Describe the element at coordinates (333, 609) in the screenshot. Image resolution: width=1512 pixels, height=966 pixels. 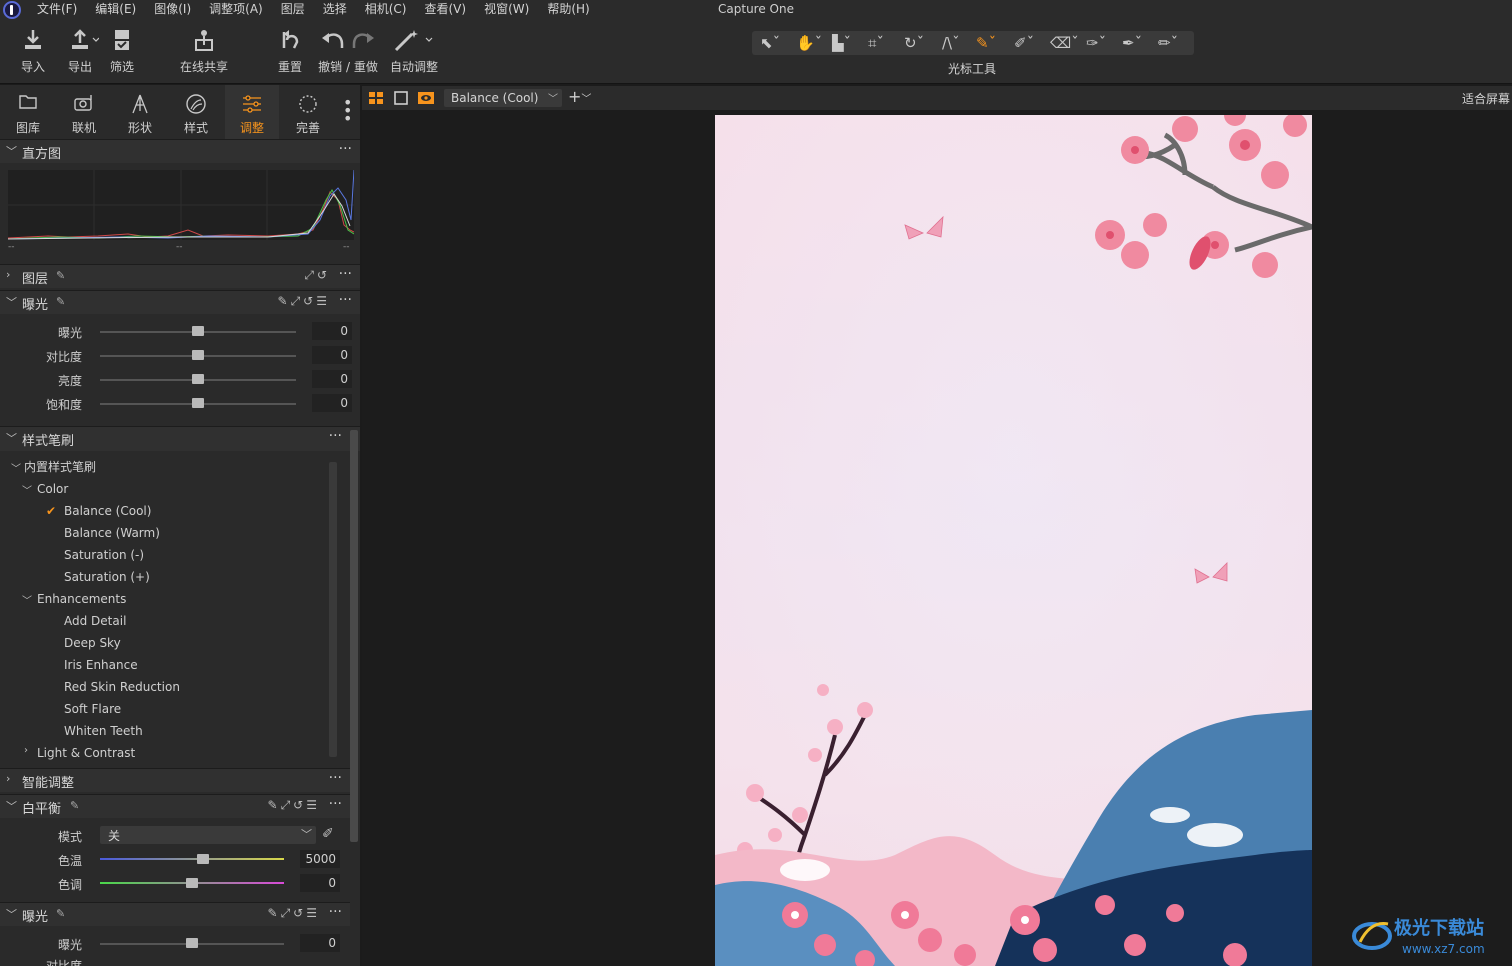
I see `brush-list-scrollbar` at that location.